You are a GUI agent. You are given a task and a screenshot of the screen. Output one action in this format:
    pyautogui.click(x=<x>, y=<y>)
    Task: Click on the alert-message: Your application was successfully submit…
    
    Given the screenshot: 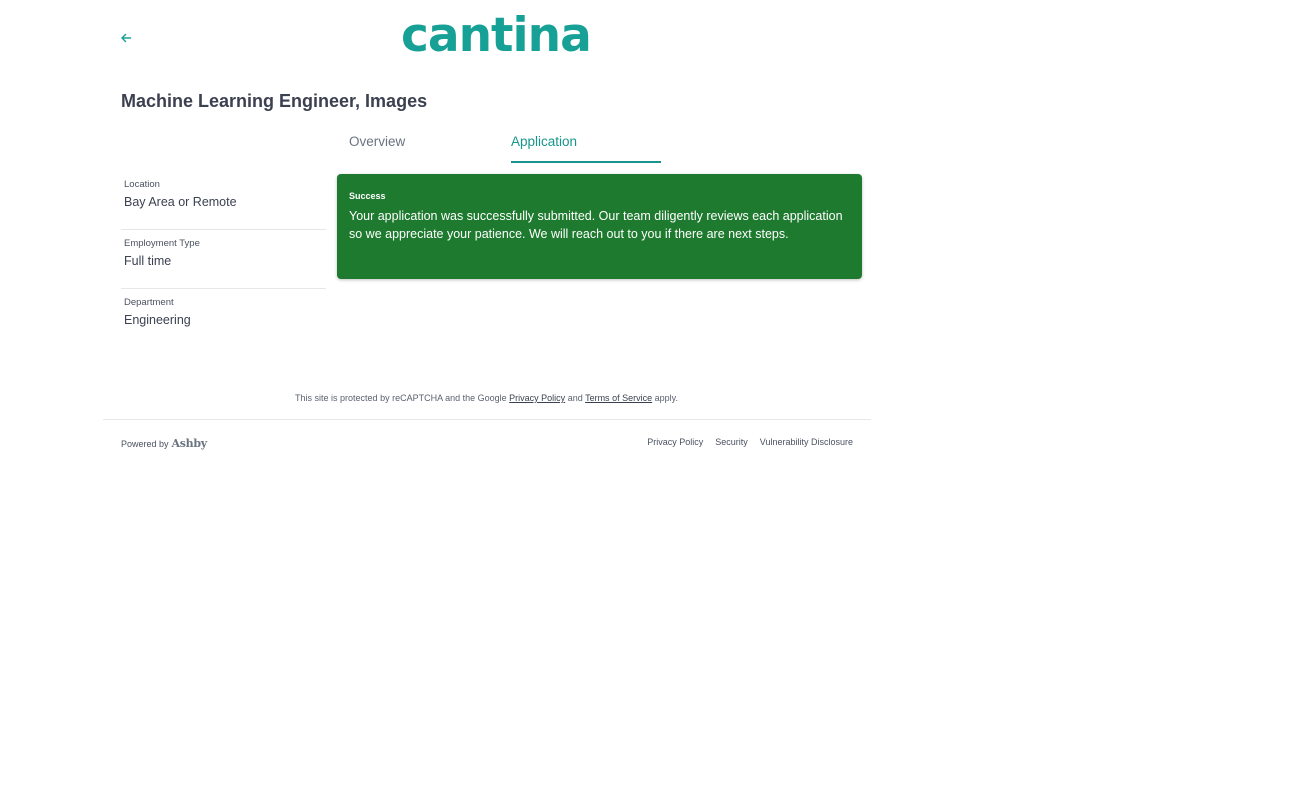 What is the action you would take?
    pyautogui.click(x=596, y=225)
    